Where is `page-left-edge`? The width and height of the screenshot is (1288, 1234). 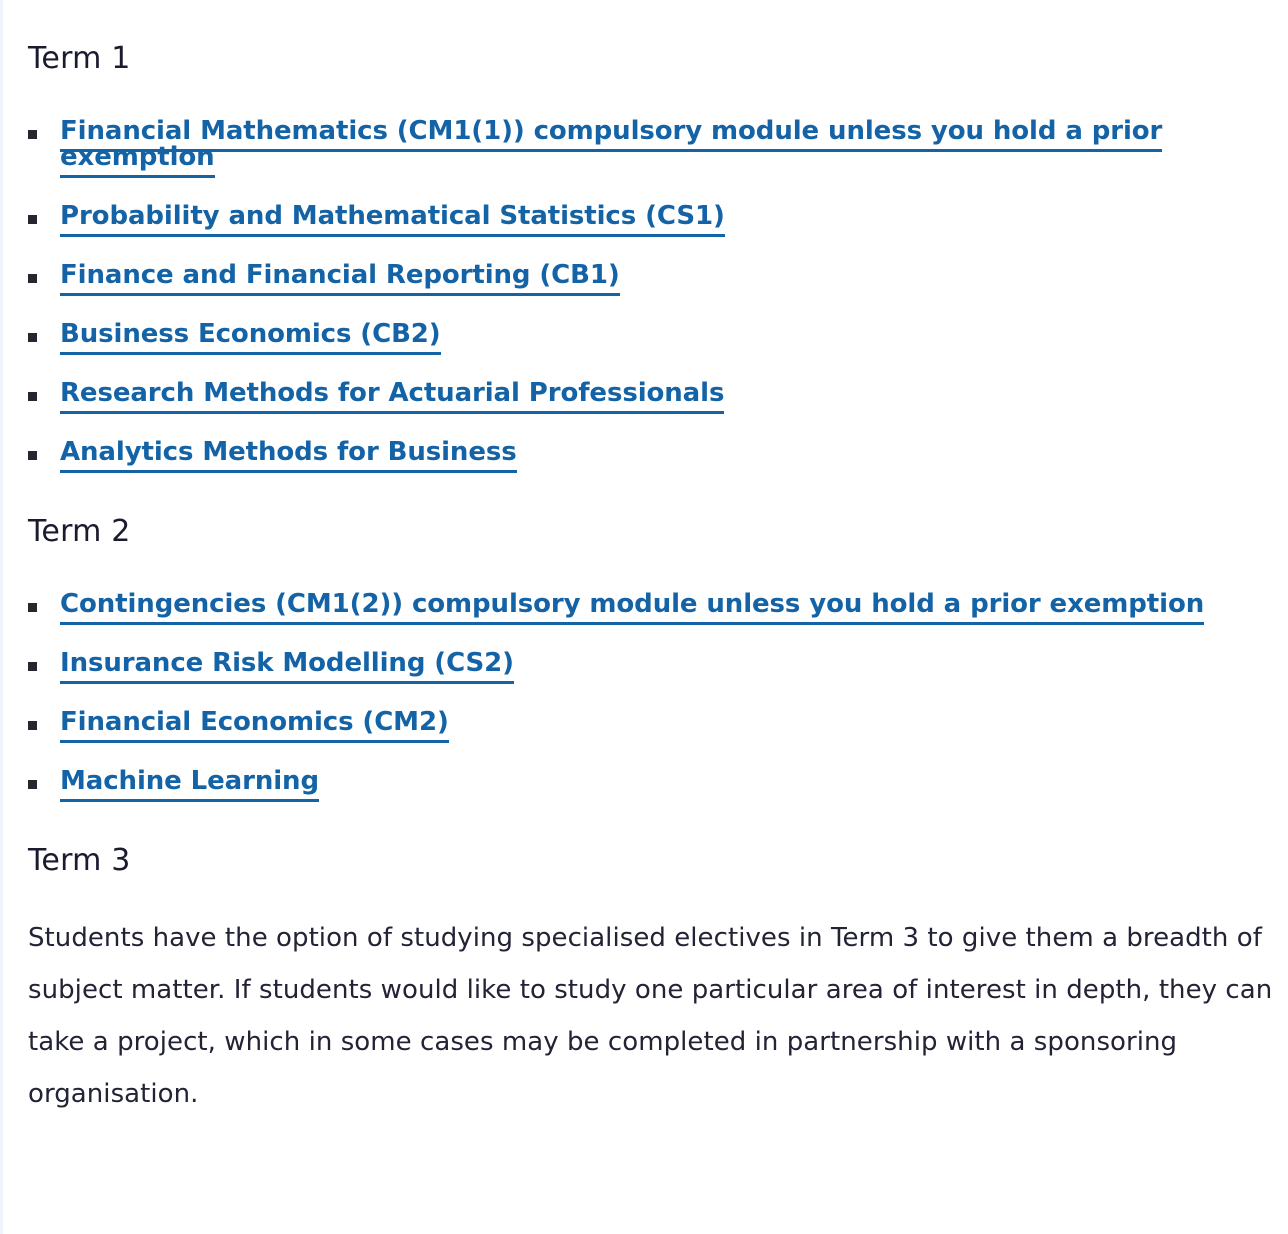 page-left-edge is located at coordinates (1, 617).